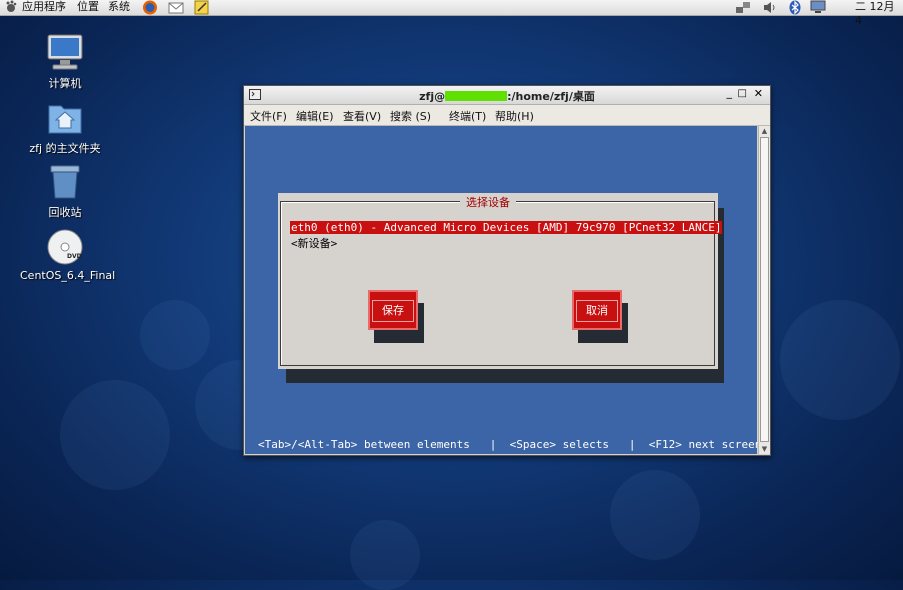 The width and height of the screenshot is (903, 590). I want to click on desktop-icon-label: CentOS_6.4_Final, so click(68, 275).